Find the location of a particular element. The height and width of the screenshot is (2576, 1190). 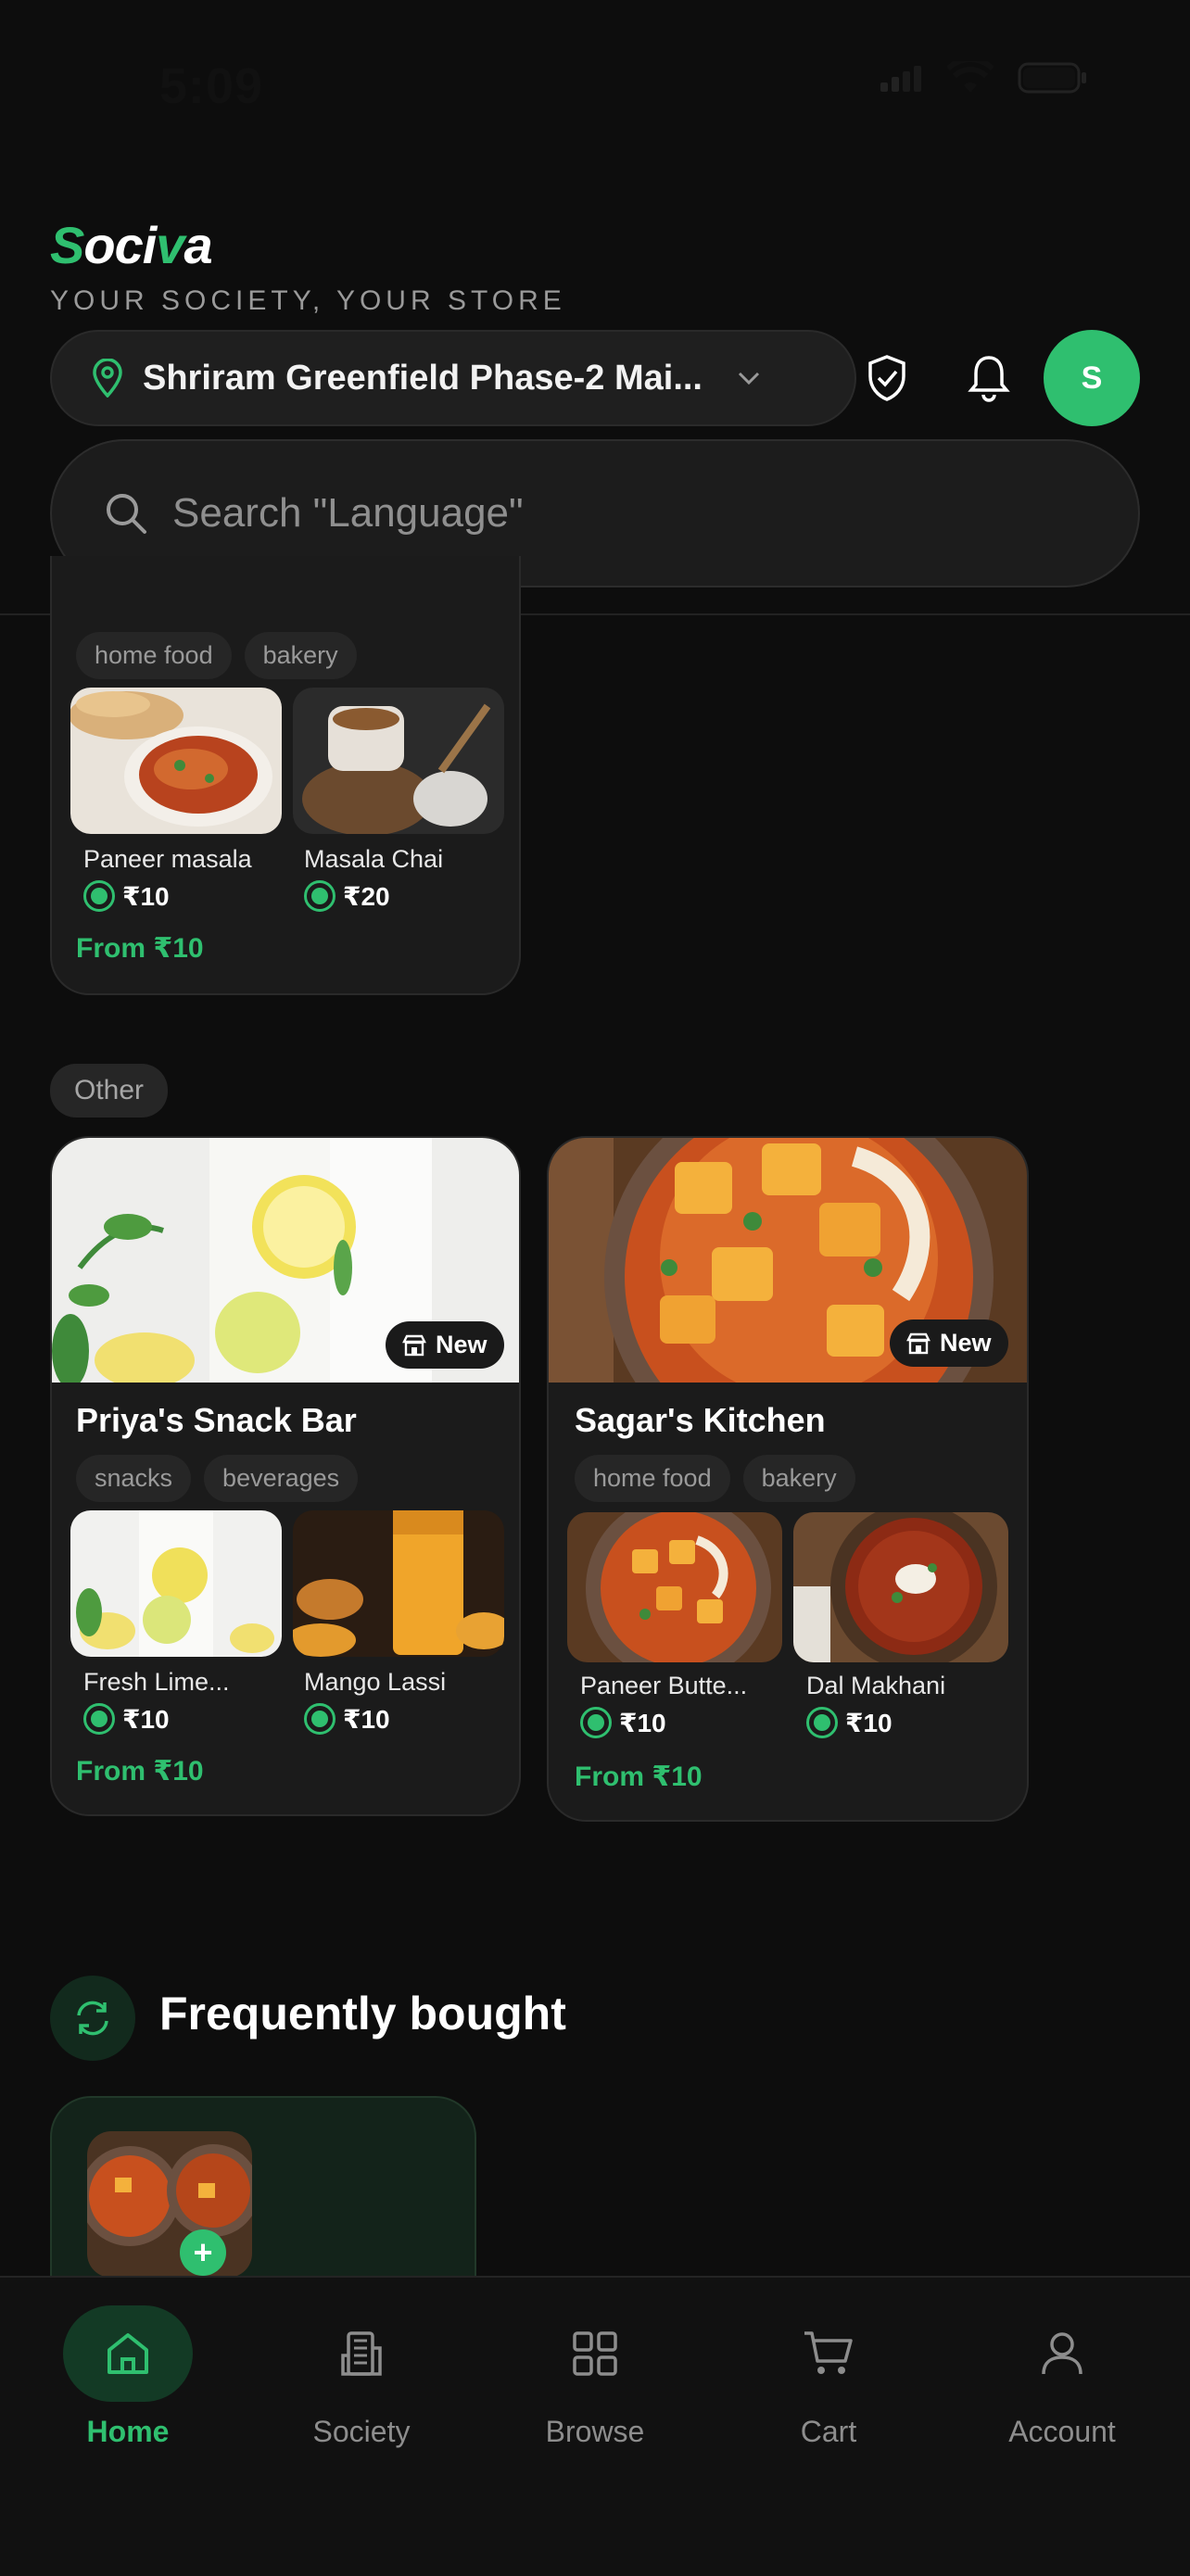

item-image-paneer-masala is located at coordinates (176, 761).